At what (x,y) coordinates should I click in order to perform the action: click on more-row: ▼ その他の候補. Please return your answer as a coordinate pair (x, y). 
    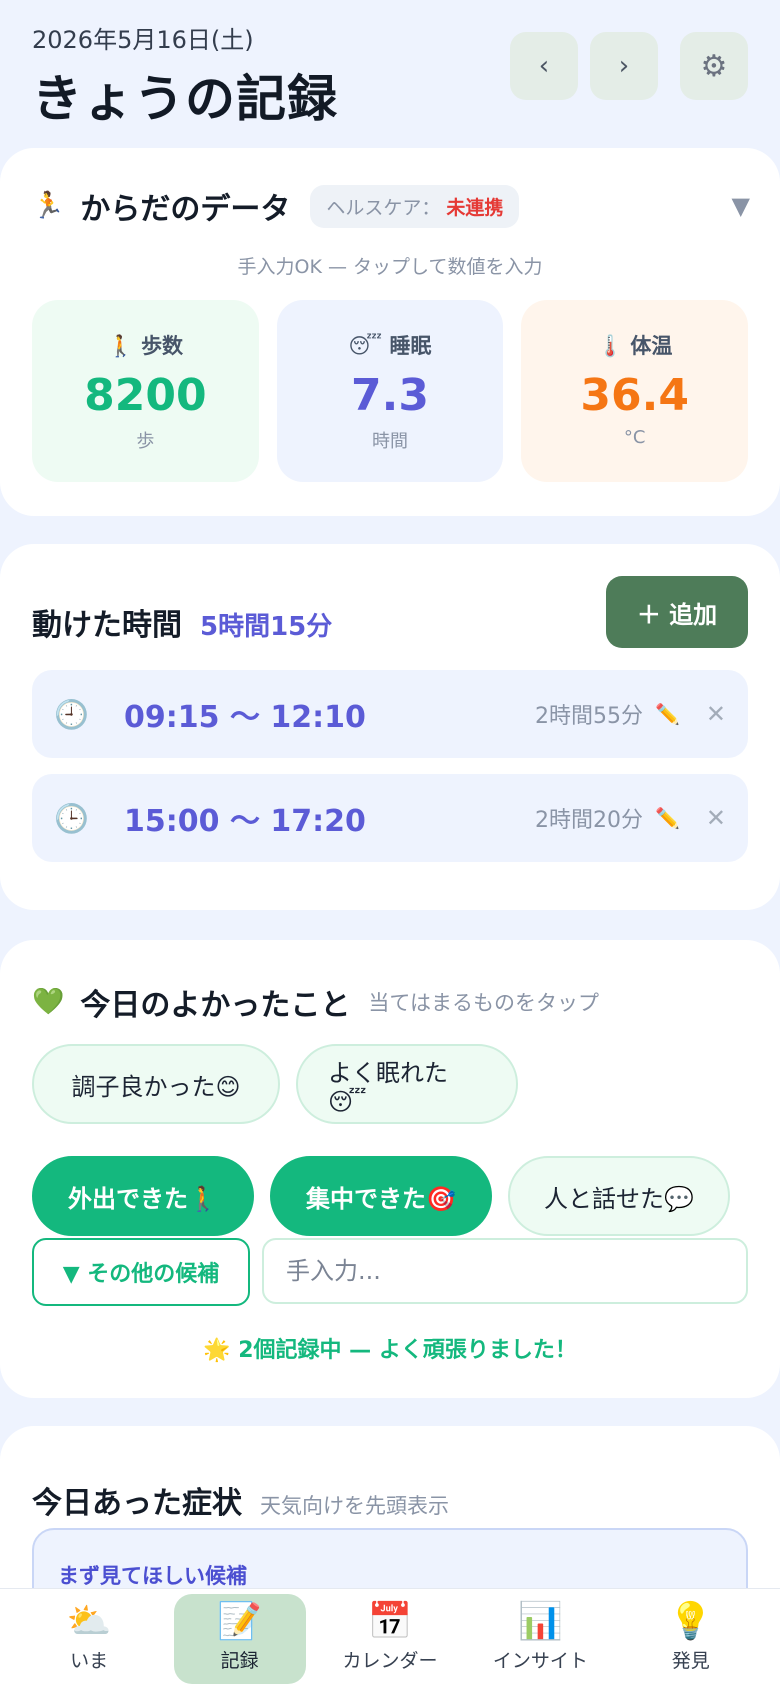
    Looking at the image, I should click on (390, 1272).